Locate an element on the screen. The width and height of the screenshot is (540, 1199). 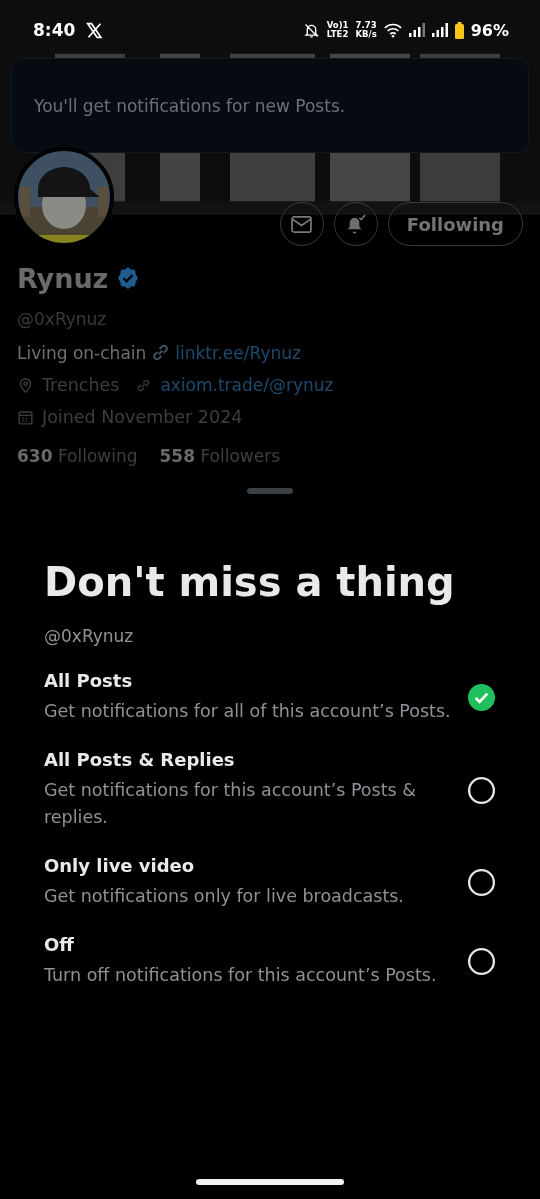
option-description: Turn off notifications for this account’s Posts. is located at coordinates (241, 975).